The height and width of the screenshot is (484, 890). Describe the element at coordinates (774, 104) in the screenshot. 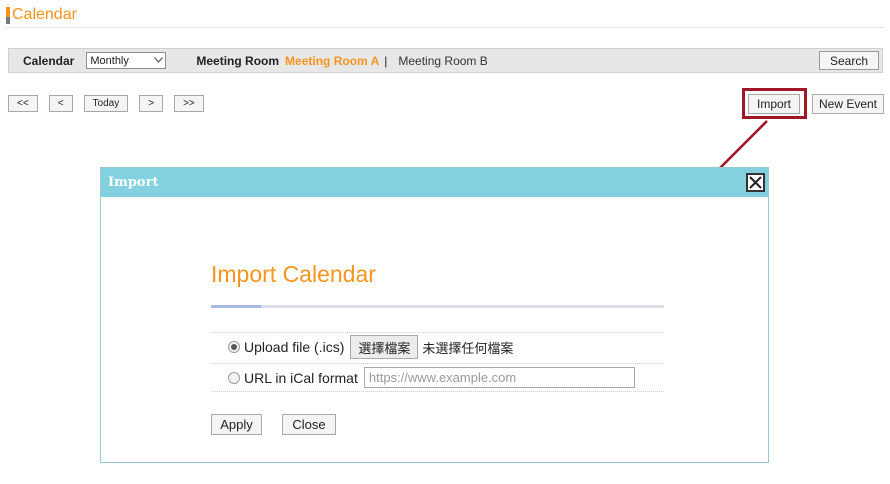

I see `import-button: Import` at that location.